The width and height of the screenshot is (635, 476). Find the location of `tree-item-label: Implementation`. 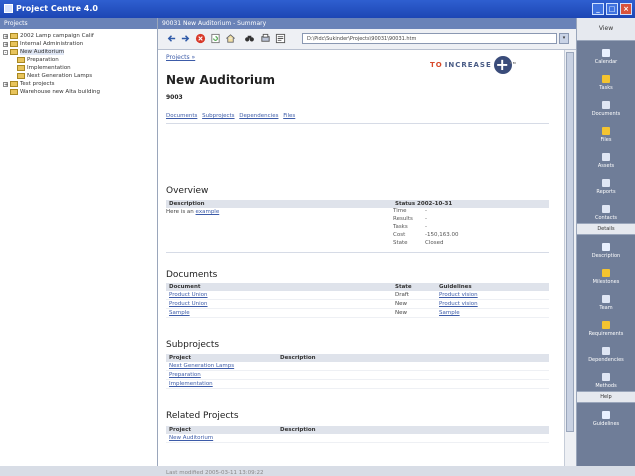

tree-item-label: Implementation is located at coordinates (49, 68).